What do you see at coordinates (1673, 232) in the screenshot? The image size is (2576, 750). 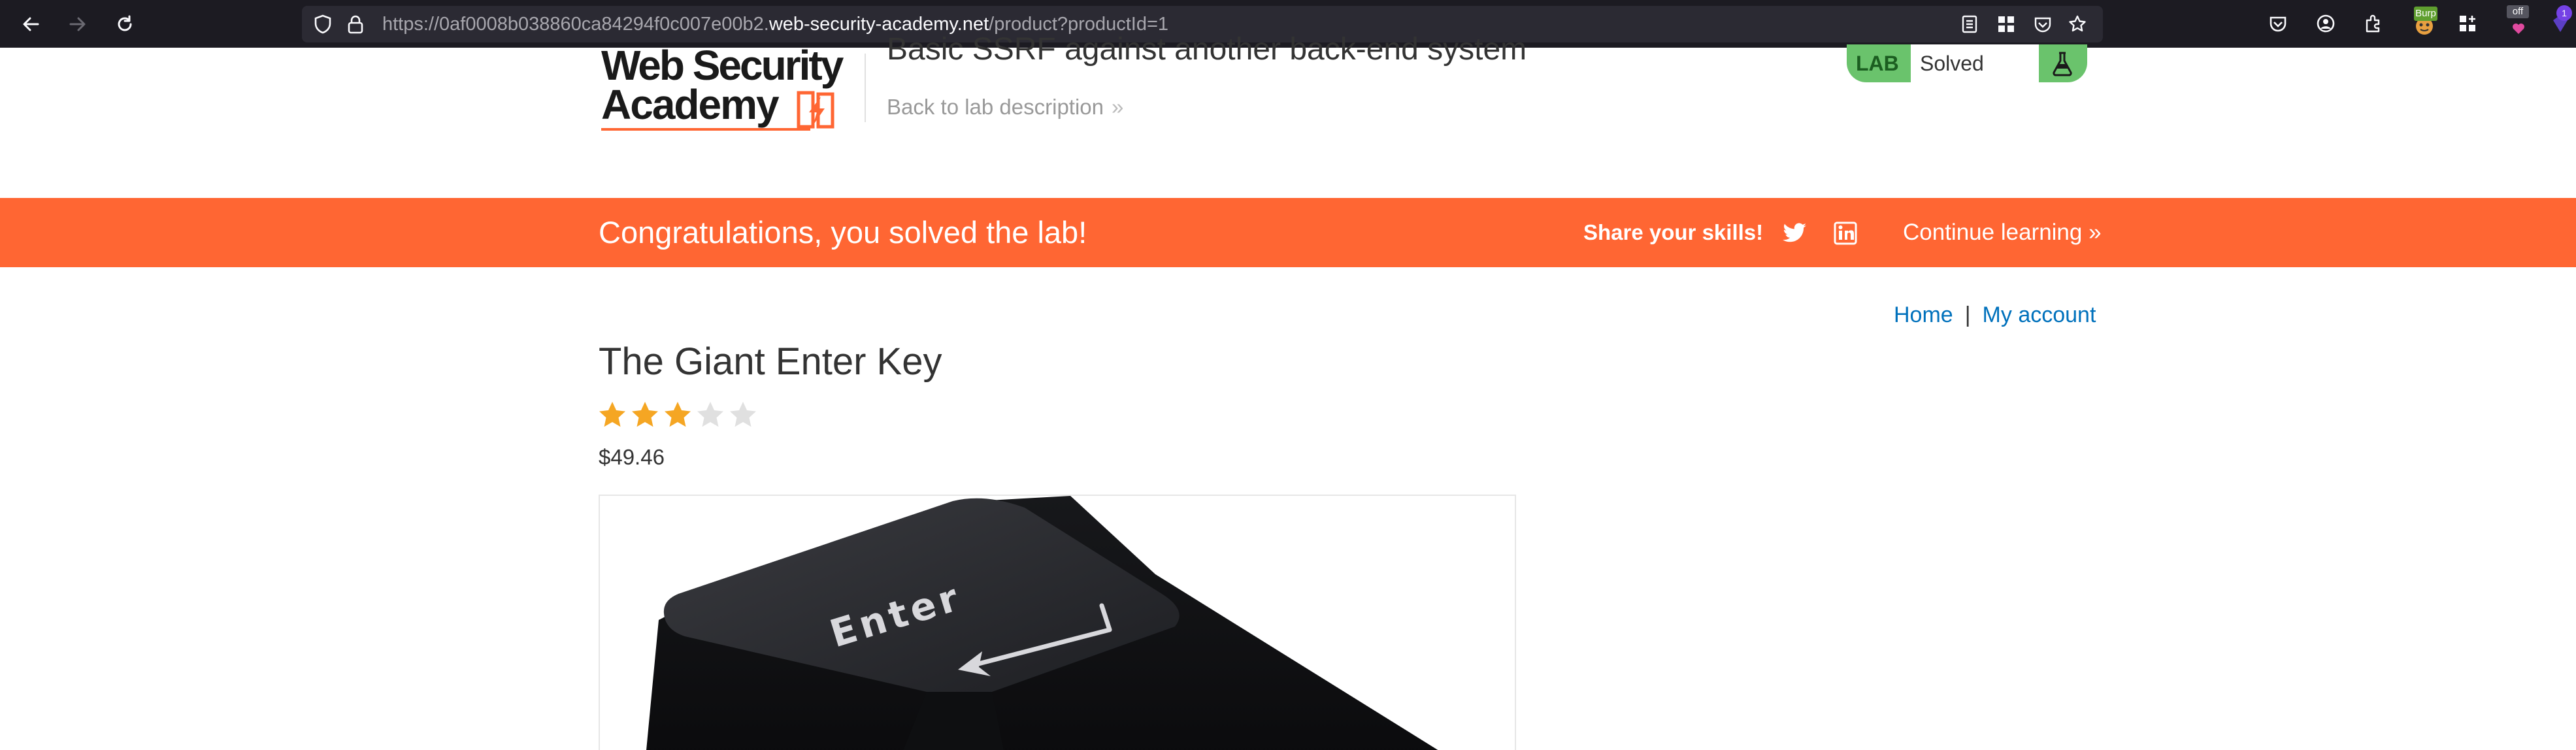 I see `share-skills-label: Share your skills!` at bounding box center [1673, 232].